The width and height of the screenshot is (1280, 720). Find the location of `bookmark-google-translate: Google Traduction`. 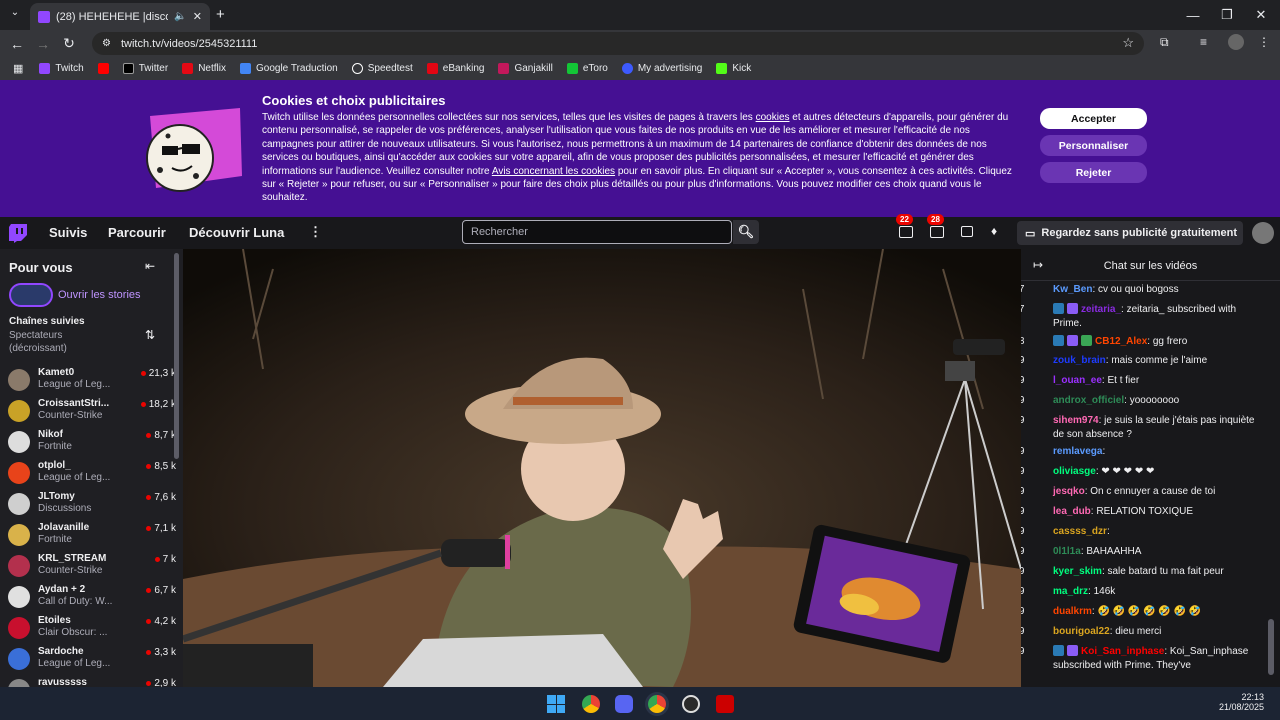

bookmark-google-translate: Google Traduction is located at coordinates (289, 68).